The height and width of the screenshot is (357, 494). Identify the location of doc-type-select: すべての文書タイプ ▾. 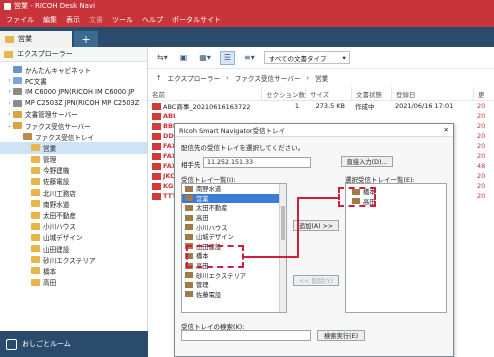
(306, 57).